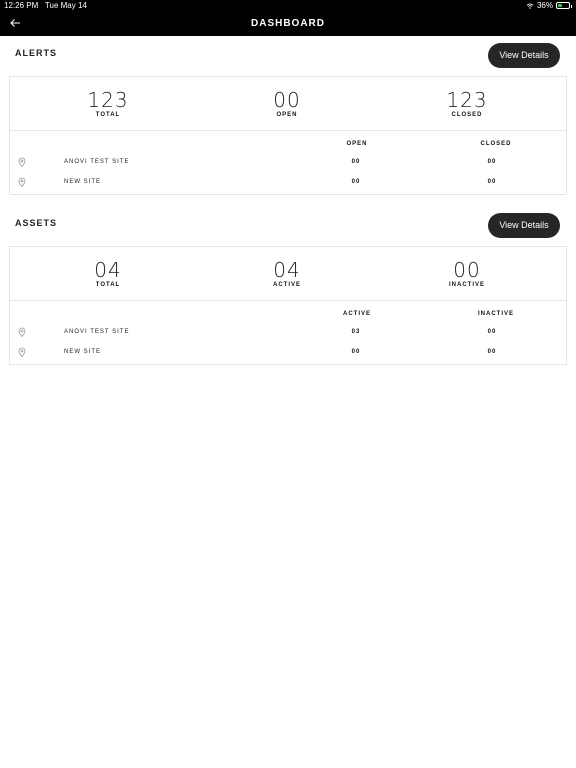 The width and height of the screenshot is (576, 768). I want to click on column-header-inactive: INACTIVE, so click(495, 314).